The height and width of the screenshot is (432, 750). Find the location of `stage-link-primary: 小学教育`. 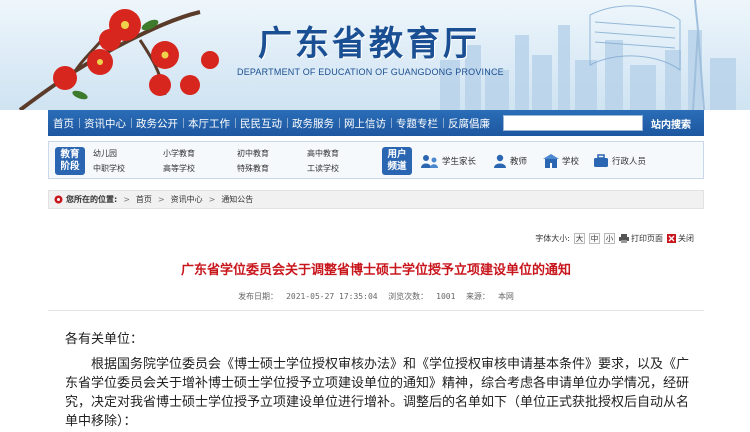

stage-link-primary: 小学教育 is located at coordinates (179, 153).